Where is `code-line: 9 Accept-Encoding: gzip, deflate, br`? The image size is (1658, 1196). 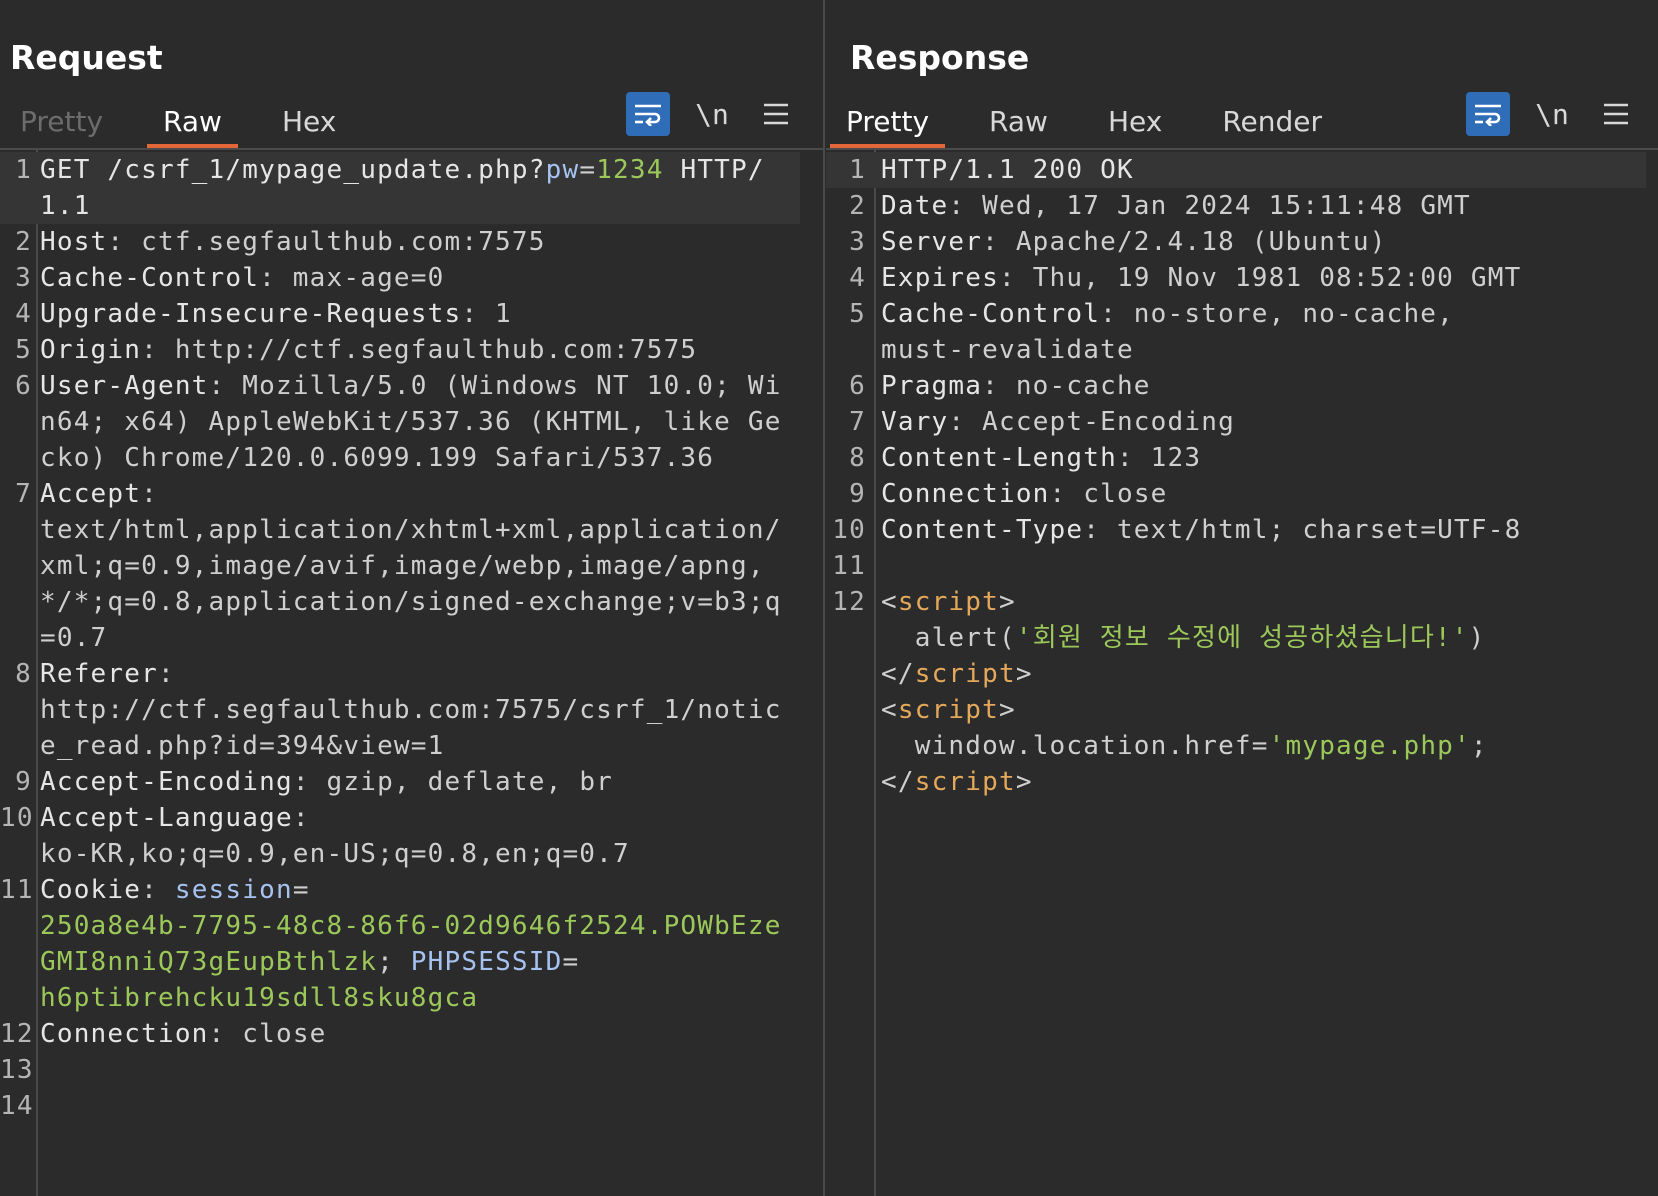 code-line: 9 Accept-Encoding: gzip, deflate, br is located at coordinates (400, 782).